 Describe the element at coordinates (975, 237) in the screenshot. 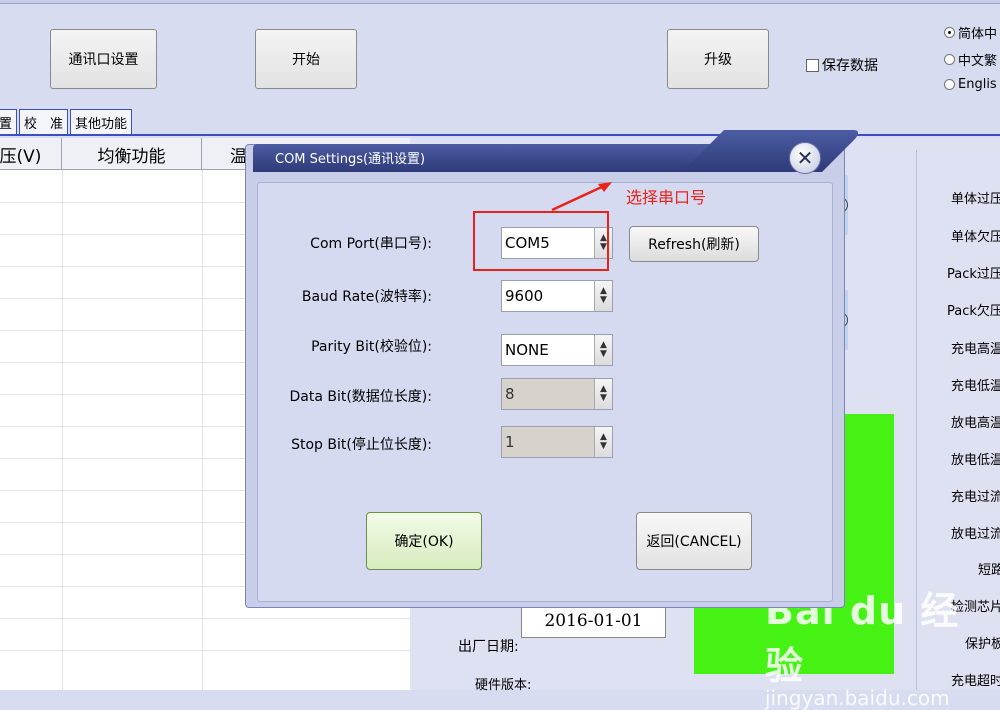

I see `protection-label: 单体欠压` at that location.